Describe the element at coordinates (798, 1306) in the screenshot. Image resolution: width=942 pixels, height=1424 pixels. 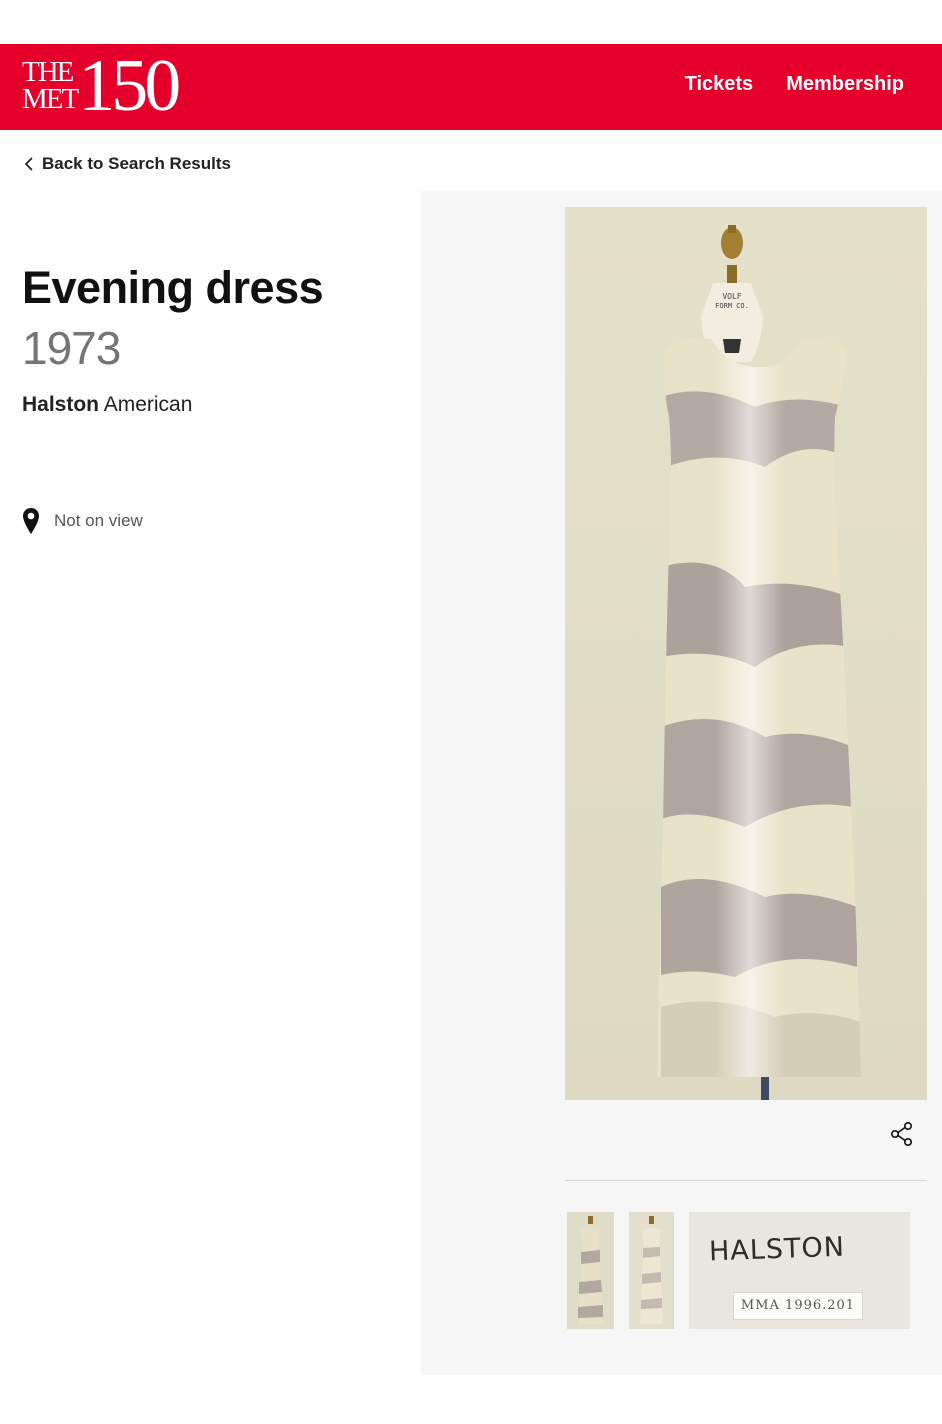
I see `accession-tag-text: MMA 1996.201` at that location.